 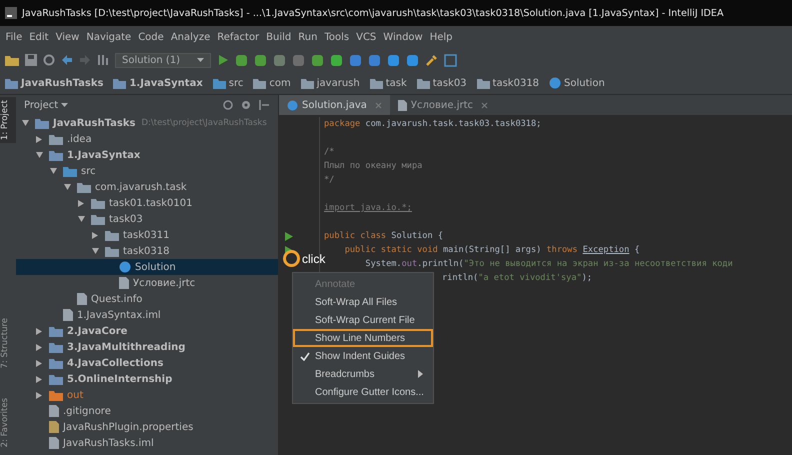 I want to click on breadcrumb: task, so click(x=388, y=83).